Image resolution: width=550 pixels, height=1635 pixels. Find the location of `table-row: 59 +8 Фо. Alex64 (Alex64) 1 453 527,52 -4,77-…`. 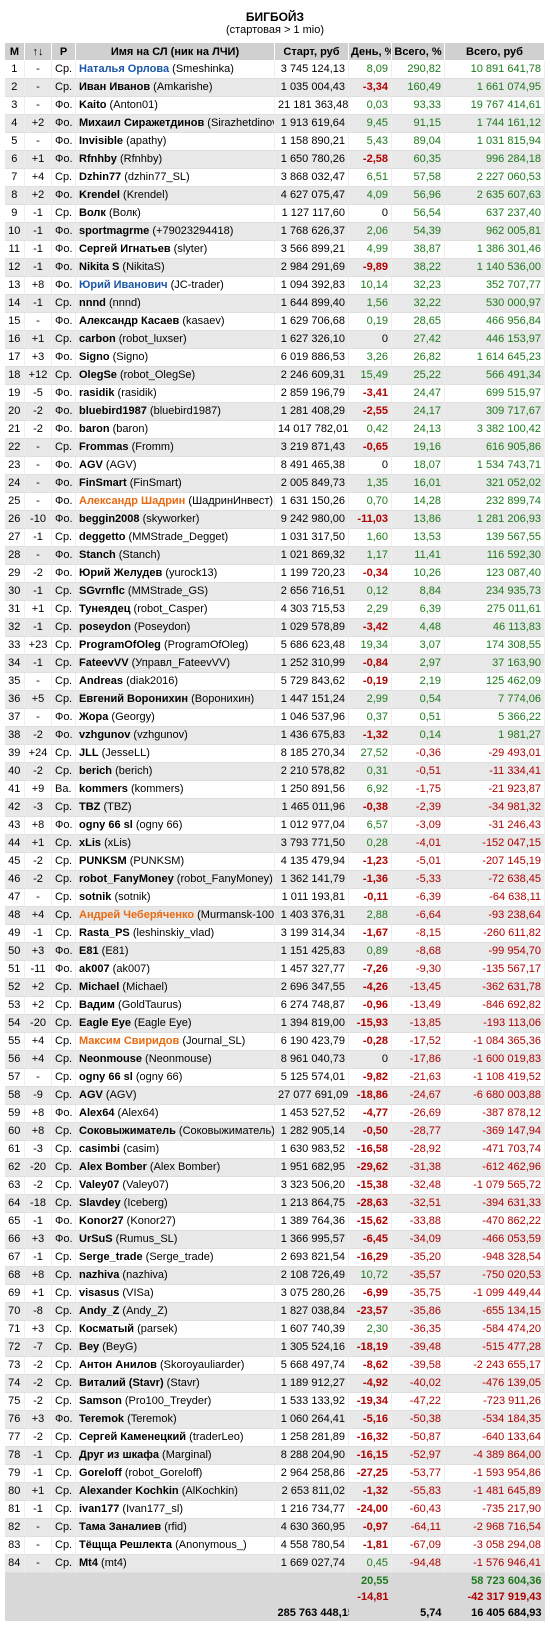

table-row: 59 +8 Фо. Alex64 (Alex64) 1 453 527,52 -4,77-… is located at coordinates (274, 1113).